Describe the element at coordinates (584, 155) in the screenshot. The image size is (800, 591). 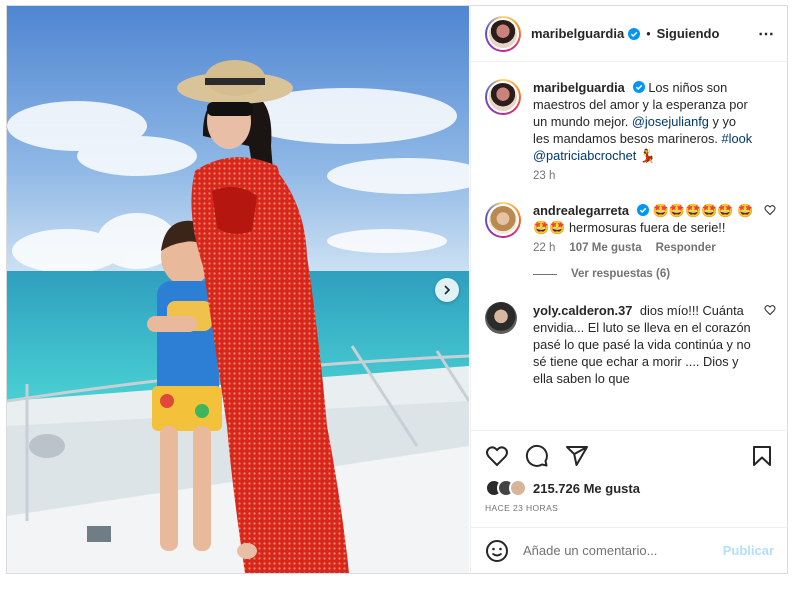
I see `mention-link: @patriciabcrochet` at that location.